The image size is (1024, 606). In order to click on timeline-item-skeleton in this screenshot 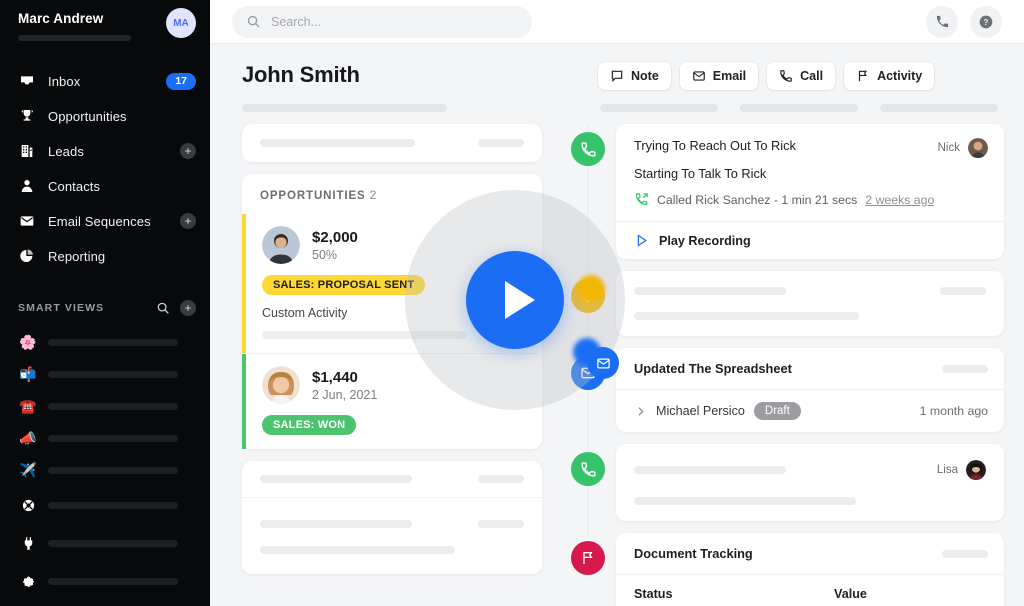, I will do `click(782, 310)`.